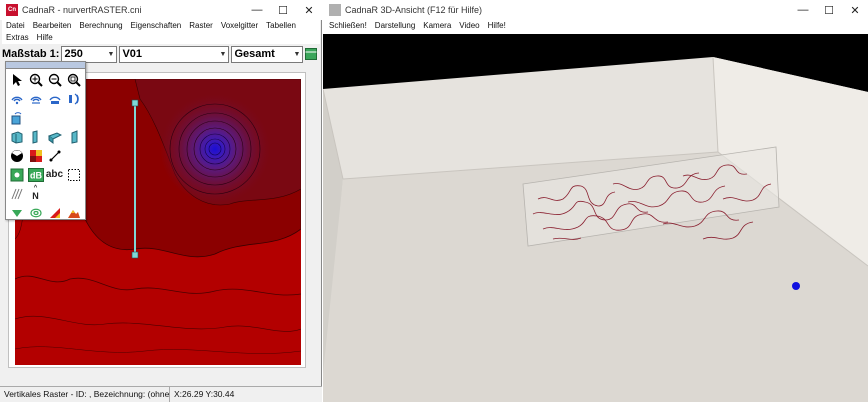 This screenshot has width=868, height=402. I want to click on zoom-in-icon, so click(35, 79).